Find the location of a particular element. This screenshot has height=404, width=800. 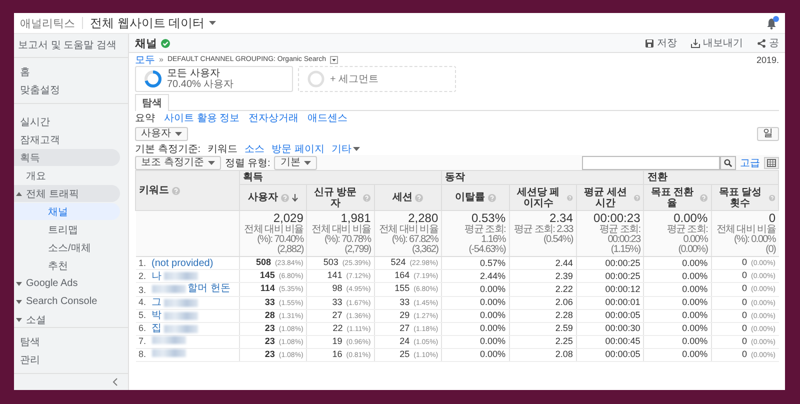

nav-item: Google Ads is located at coordinates (67, 283).